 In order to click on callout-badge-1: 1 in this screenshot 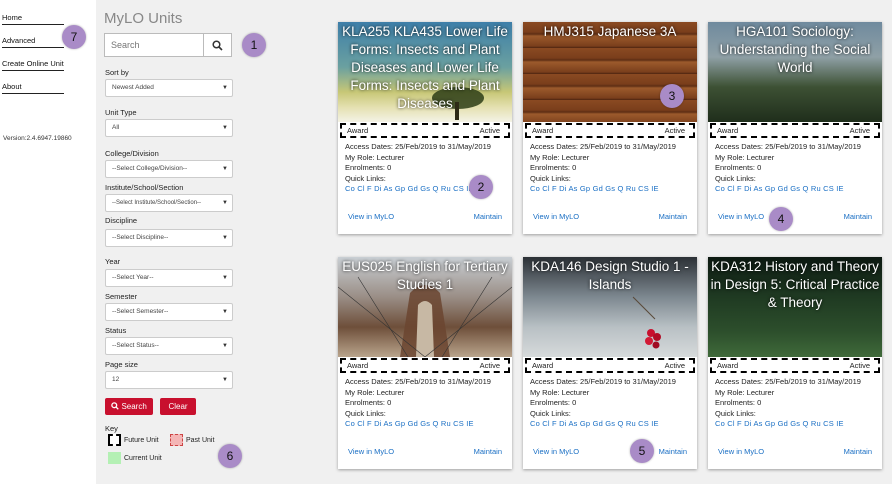, I will do `click(254, 45)`.